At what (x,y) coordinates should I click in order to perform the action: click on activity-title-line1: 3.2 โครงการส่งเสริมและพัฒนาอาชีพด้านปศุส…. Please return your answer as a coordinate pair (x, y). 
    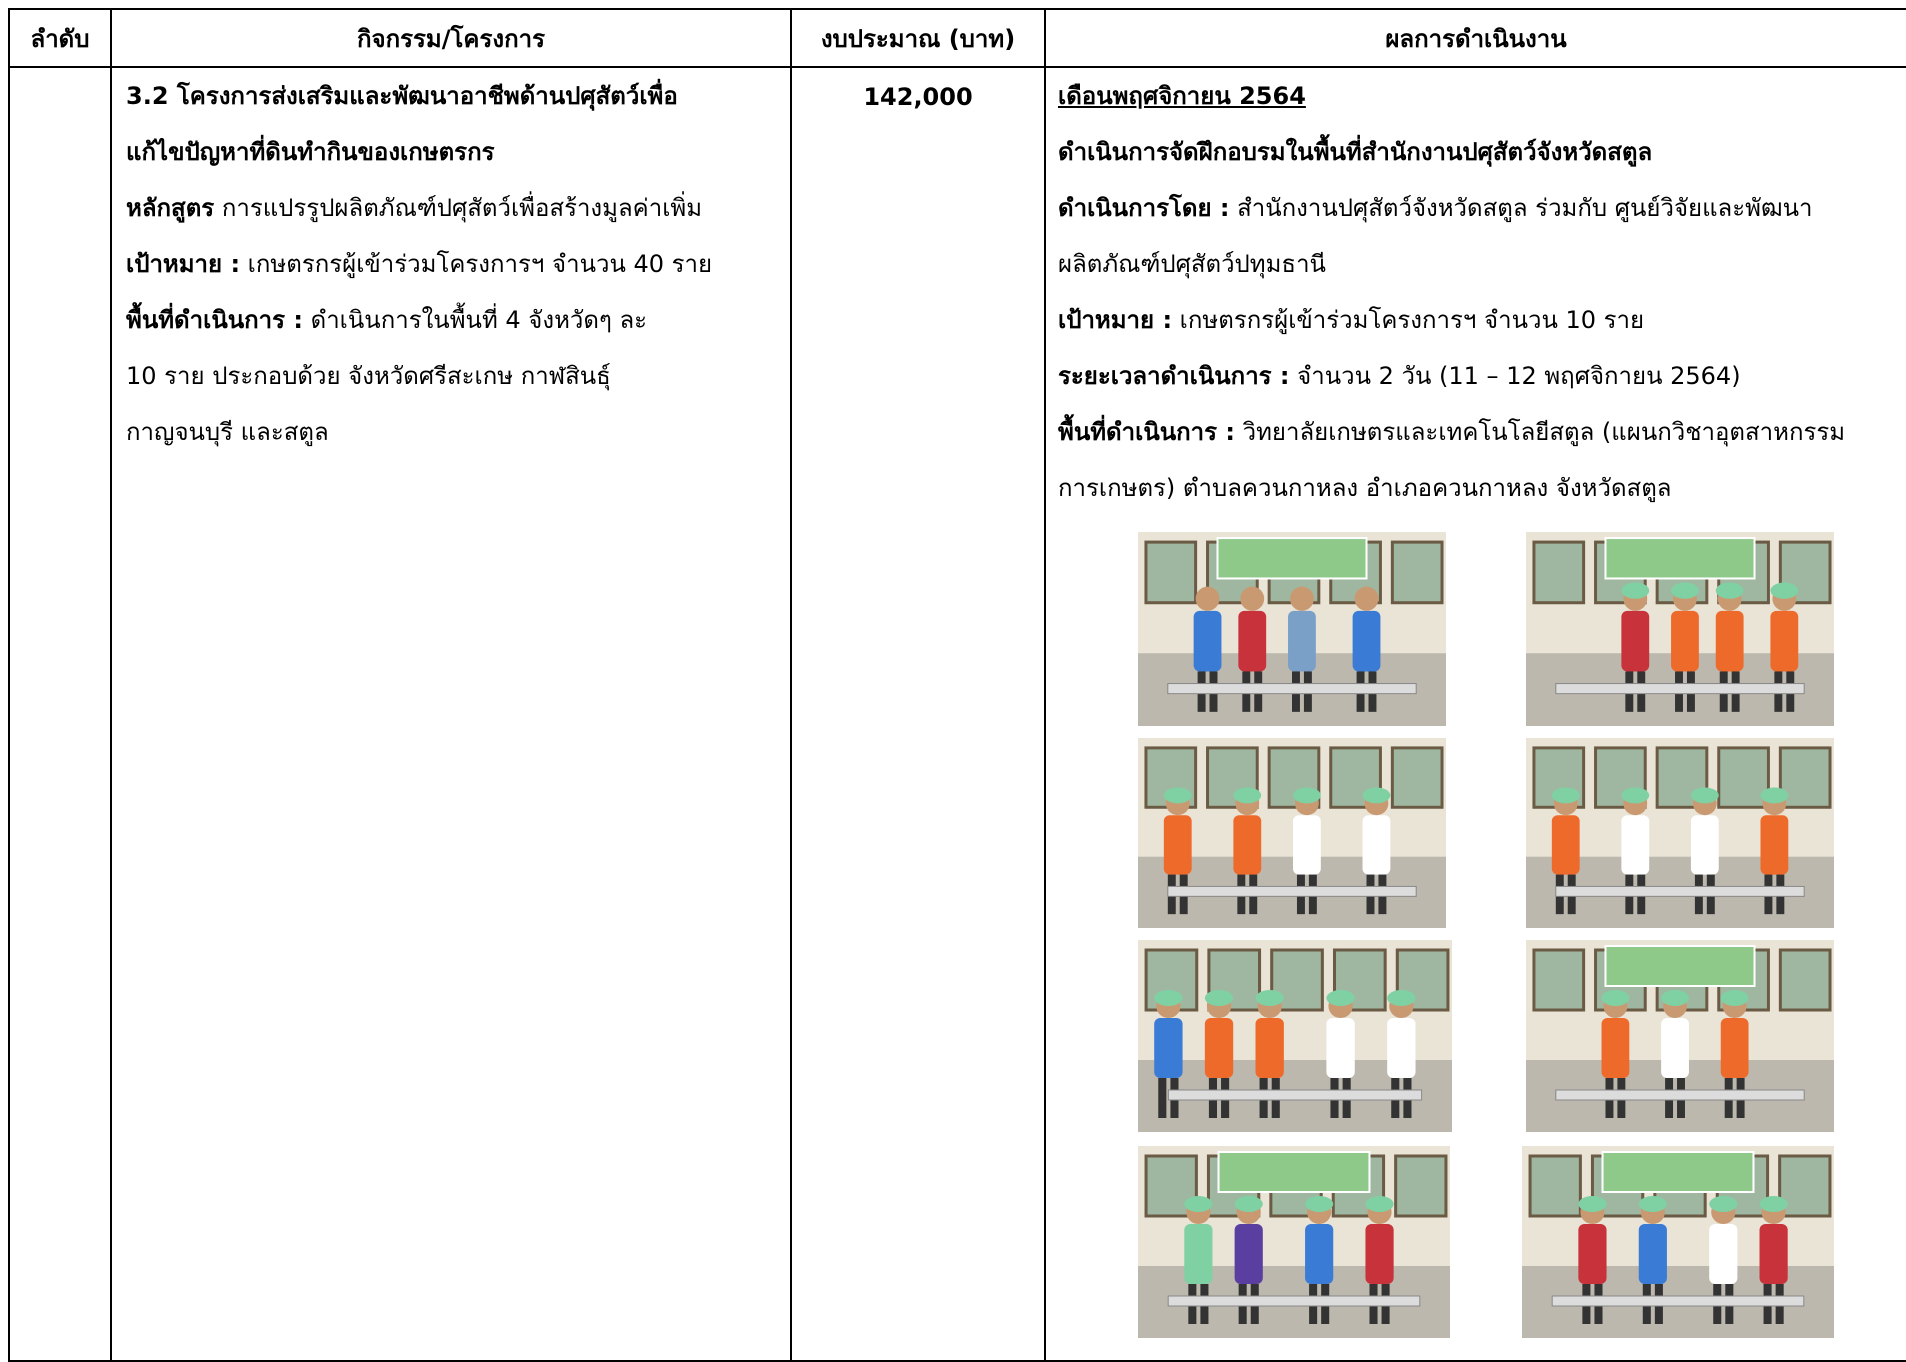
    Looking at the image, I should click on (402, 96).